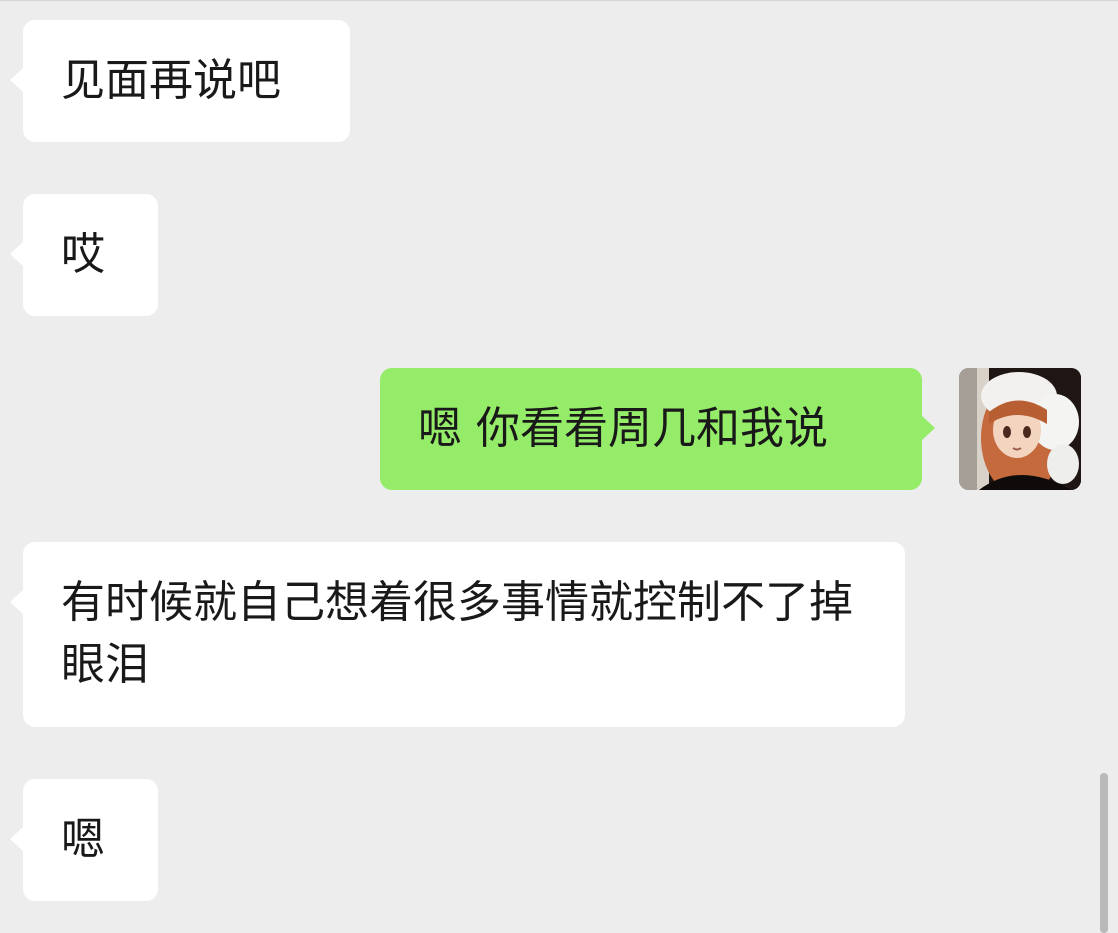 The image size is (1118, 933). I want to click on incoming-message-bubble: 哎, so click(84, 255).